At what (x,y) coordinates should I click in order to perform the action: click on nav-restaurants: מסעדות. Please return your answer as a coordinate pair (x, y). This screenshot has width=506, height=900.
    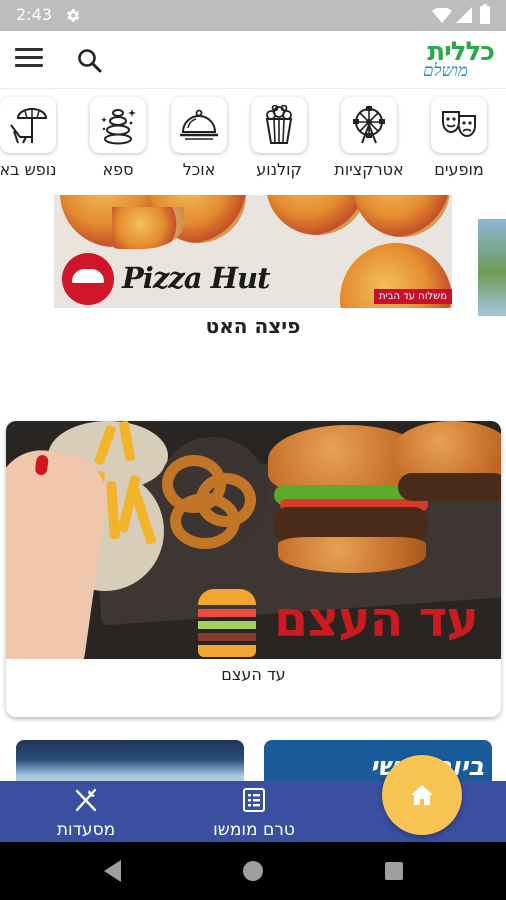
    Looking at the image, I should click on (86, 813).